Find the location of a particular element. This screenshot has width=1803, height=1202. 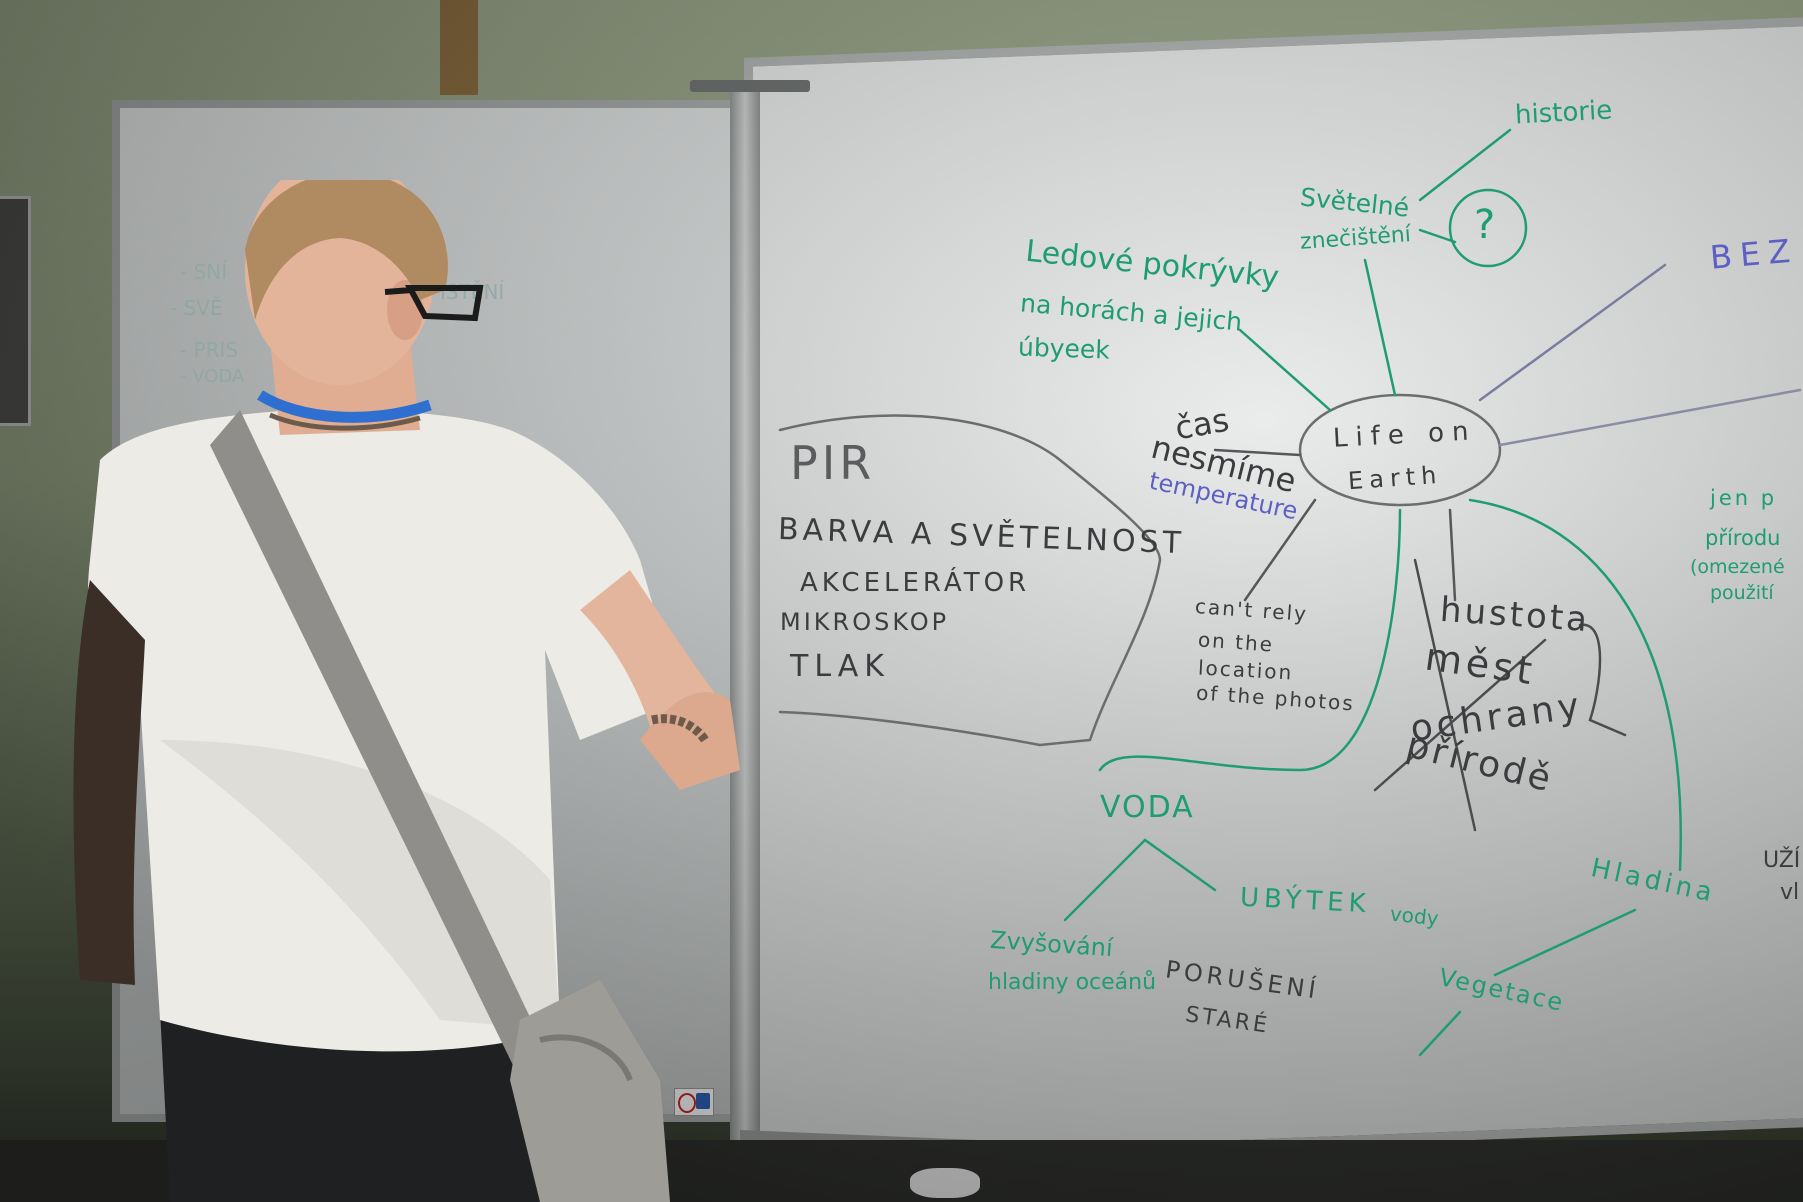

note-tlak: TLAK is located at coordinates (840, 666).